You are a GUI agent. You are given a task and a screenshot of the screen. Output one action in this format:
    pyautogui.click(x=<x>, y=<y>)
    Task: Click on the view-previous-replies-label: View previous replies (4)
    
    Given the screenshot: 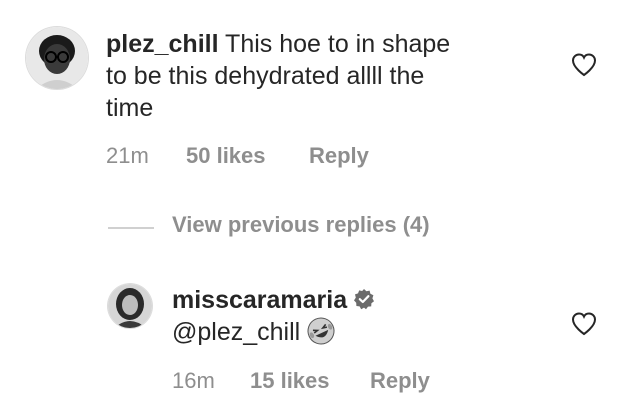 What is the action you would take?
    pyautogui.click(x=301, y=225)
    